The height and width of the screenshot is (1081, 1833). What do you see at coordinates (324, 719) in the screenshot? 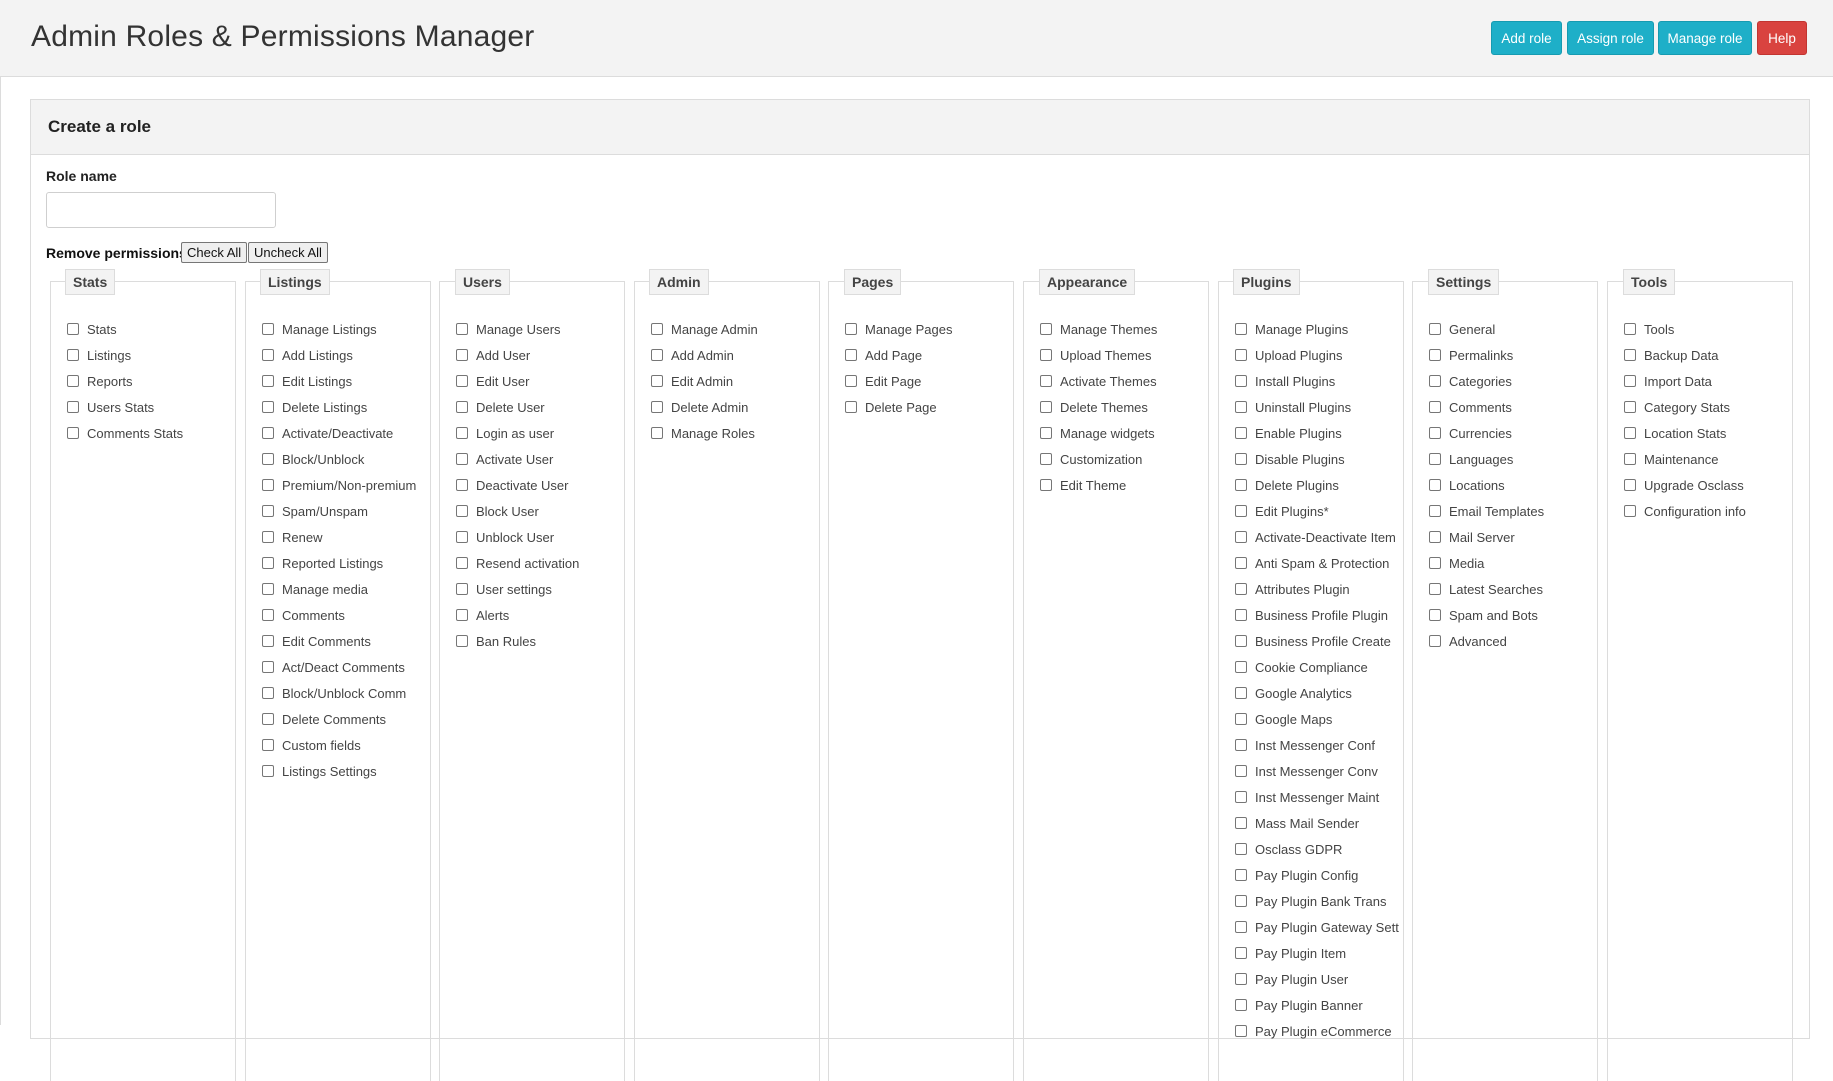
I see `permission-item: Delete Comments` at bounding box center [324, 719].